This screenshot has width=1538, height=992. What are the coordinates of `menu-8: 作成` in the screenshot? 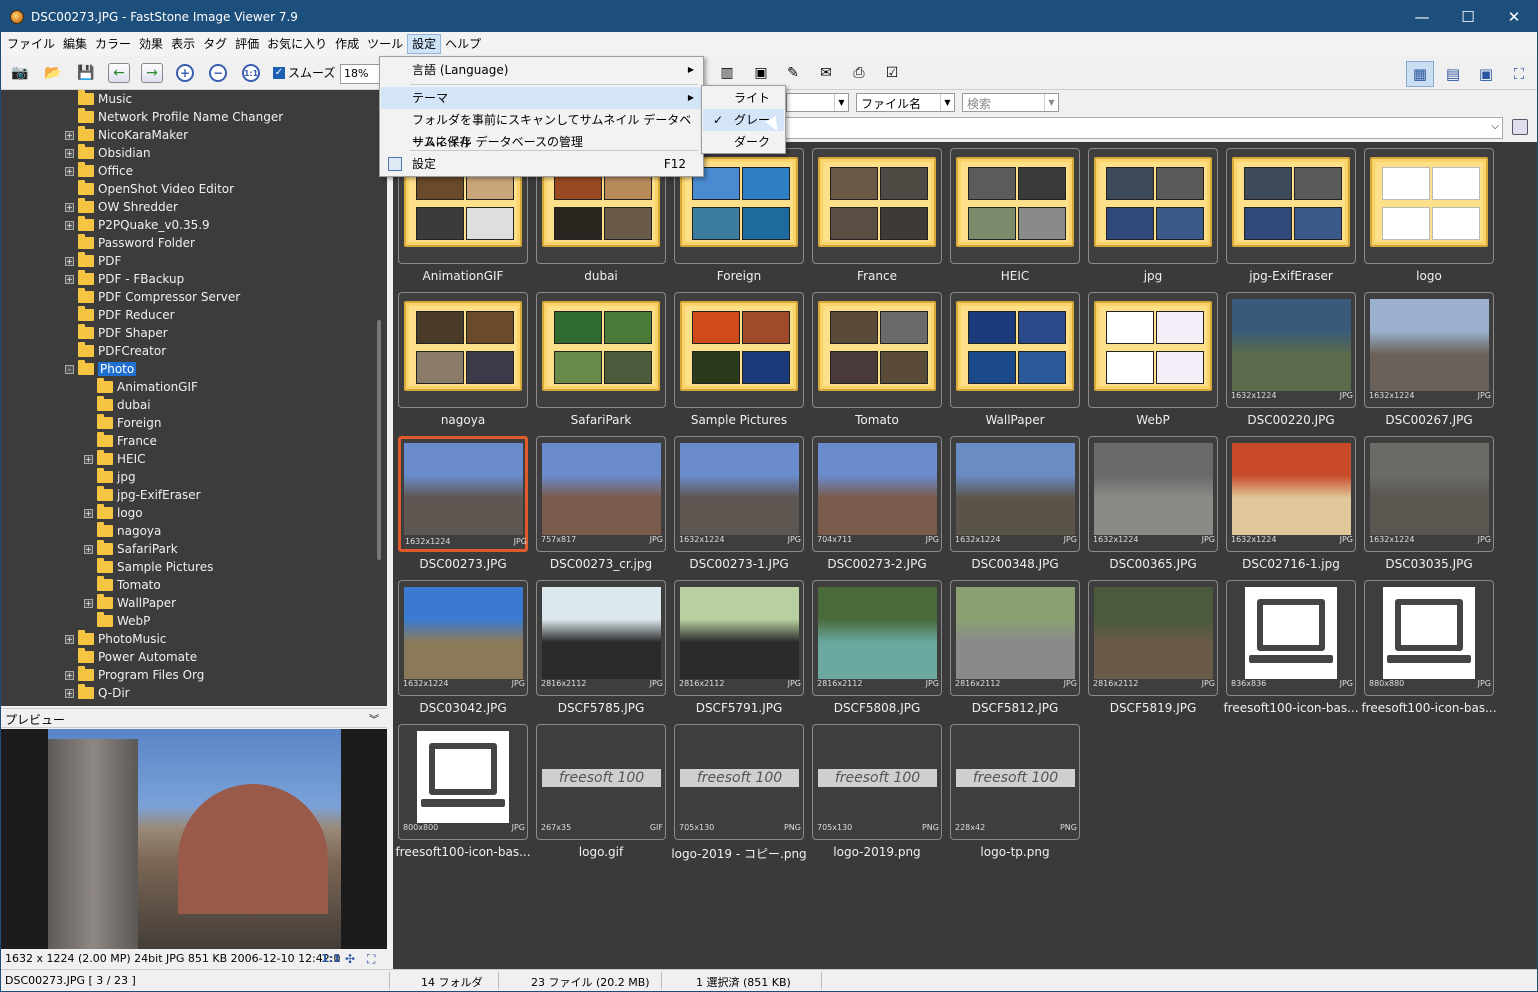 It's located at (347, 44).